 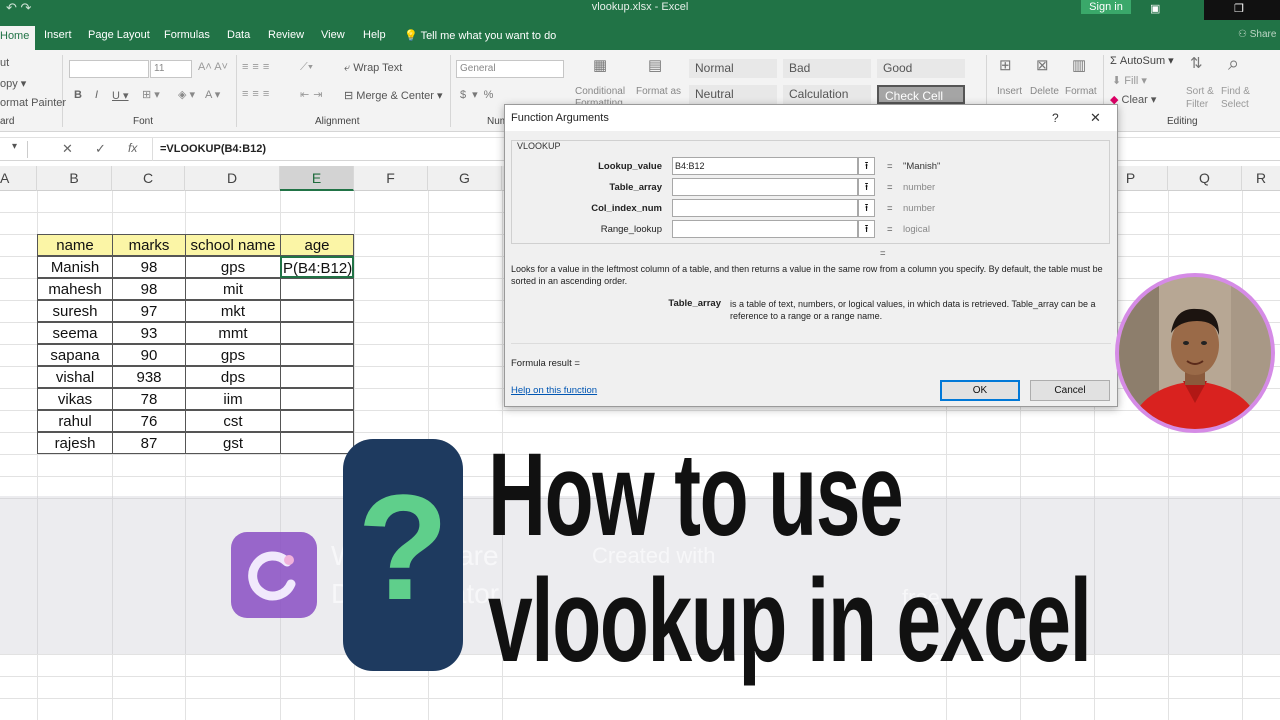 I want to click on column-header-a: A, so click(x=18, y=178).